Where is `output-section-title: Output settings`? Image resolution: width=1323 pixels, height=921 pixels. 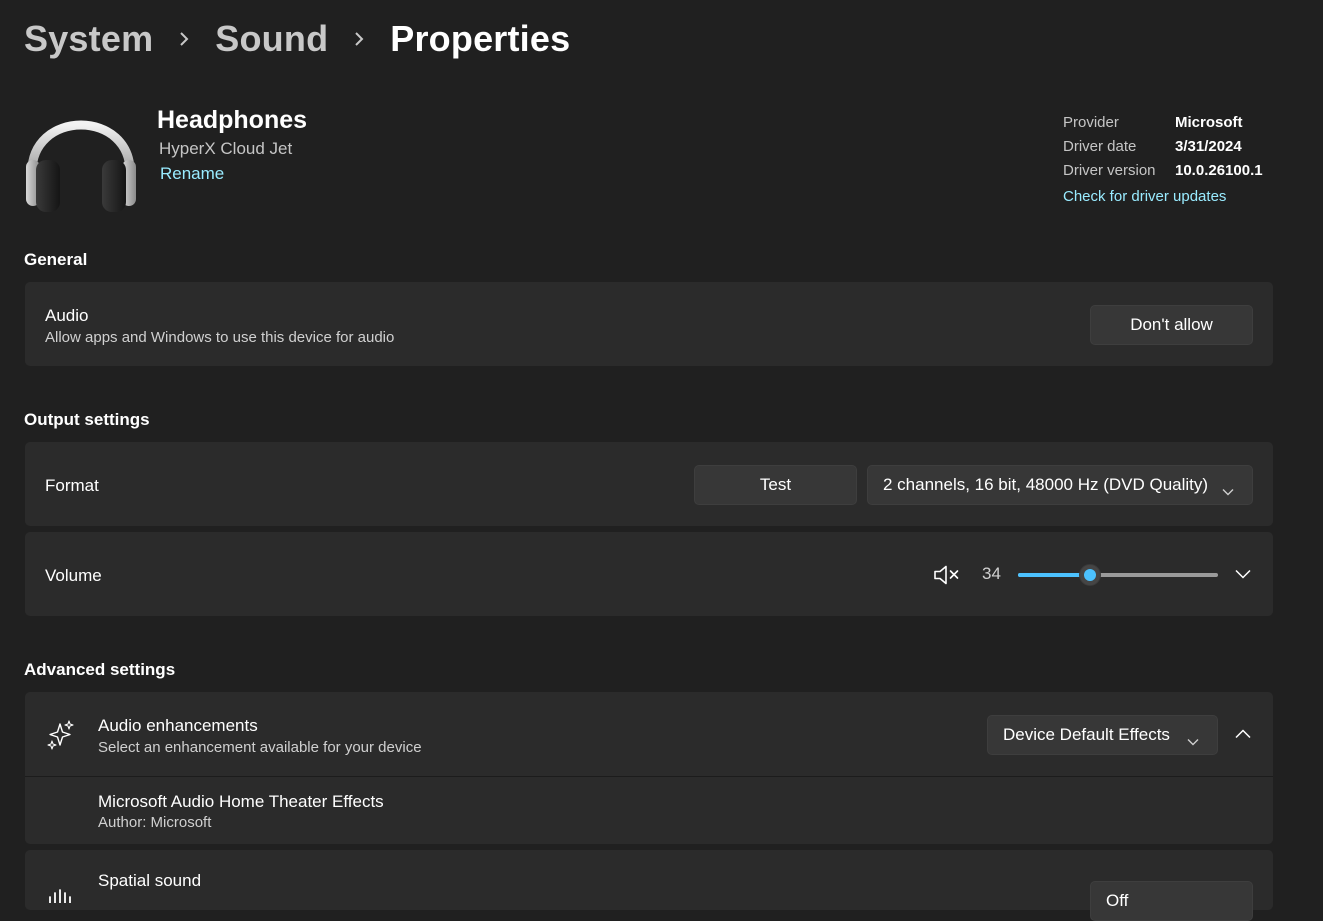 output-section-title: Output settings is located at coordinates (87, 419).